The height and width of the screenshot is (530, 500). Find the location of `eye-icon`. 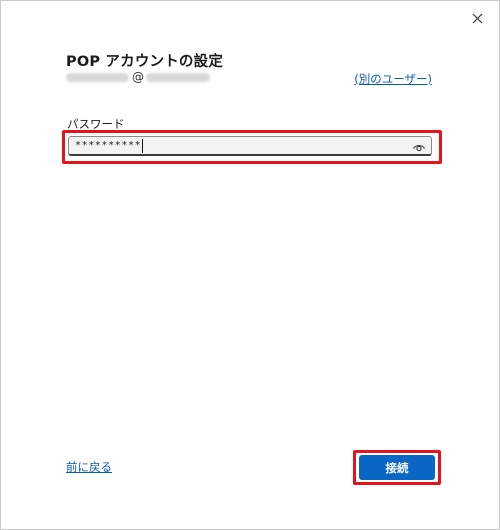

eye-icon is located at coordinates (419, 146).